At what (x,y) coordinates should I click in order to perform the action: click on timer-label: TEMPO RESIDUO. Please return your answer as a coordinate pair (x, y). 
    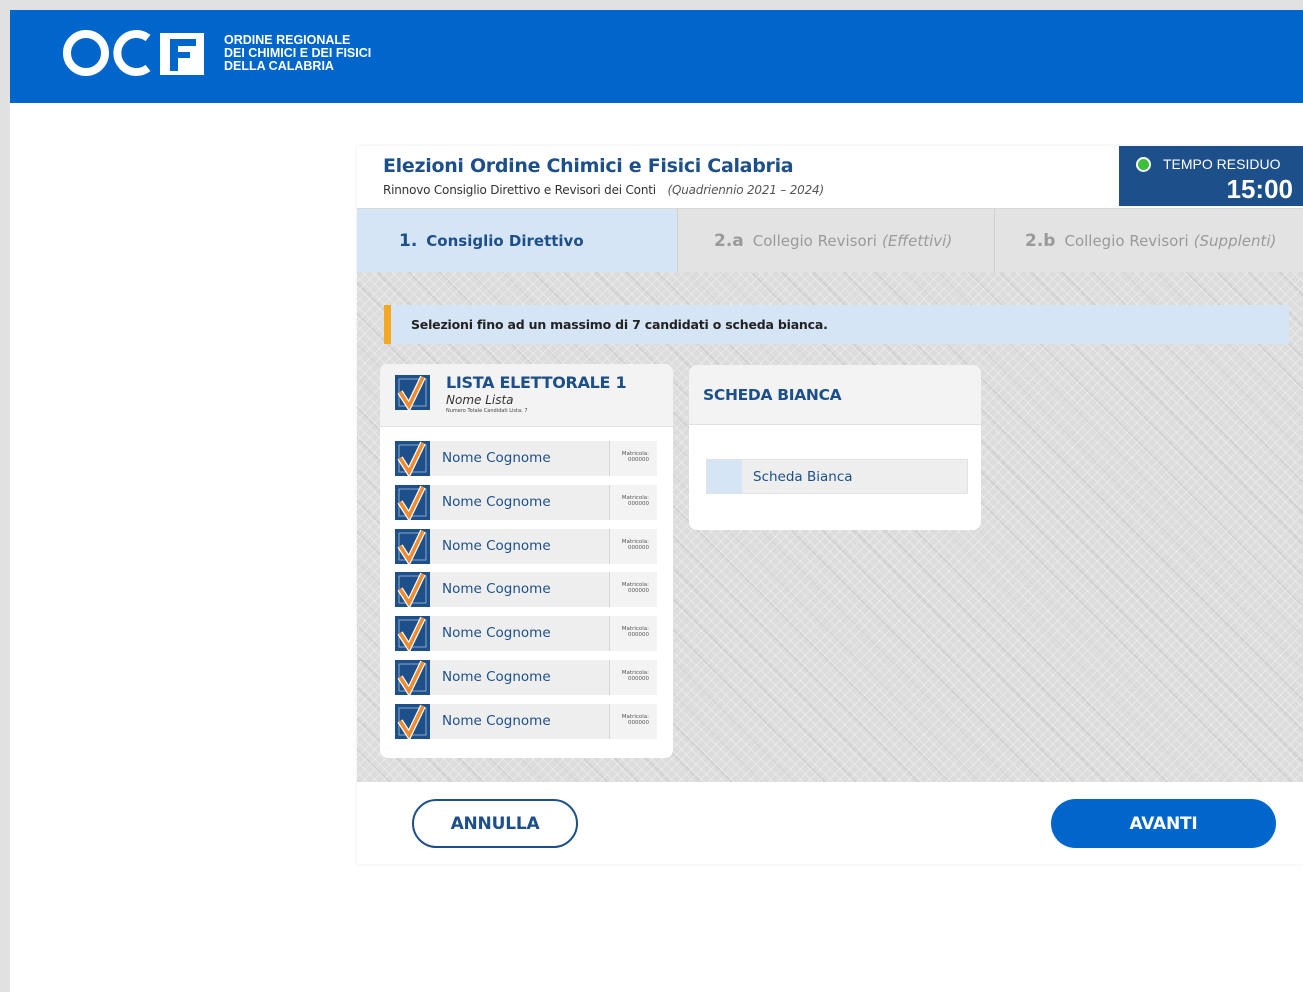
    Looking at the image, I should click on (1222, 164).